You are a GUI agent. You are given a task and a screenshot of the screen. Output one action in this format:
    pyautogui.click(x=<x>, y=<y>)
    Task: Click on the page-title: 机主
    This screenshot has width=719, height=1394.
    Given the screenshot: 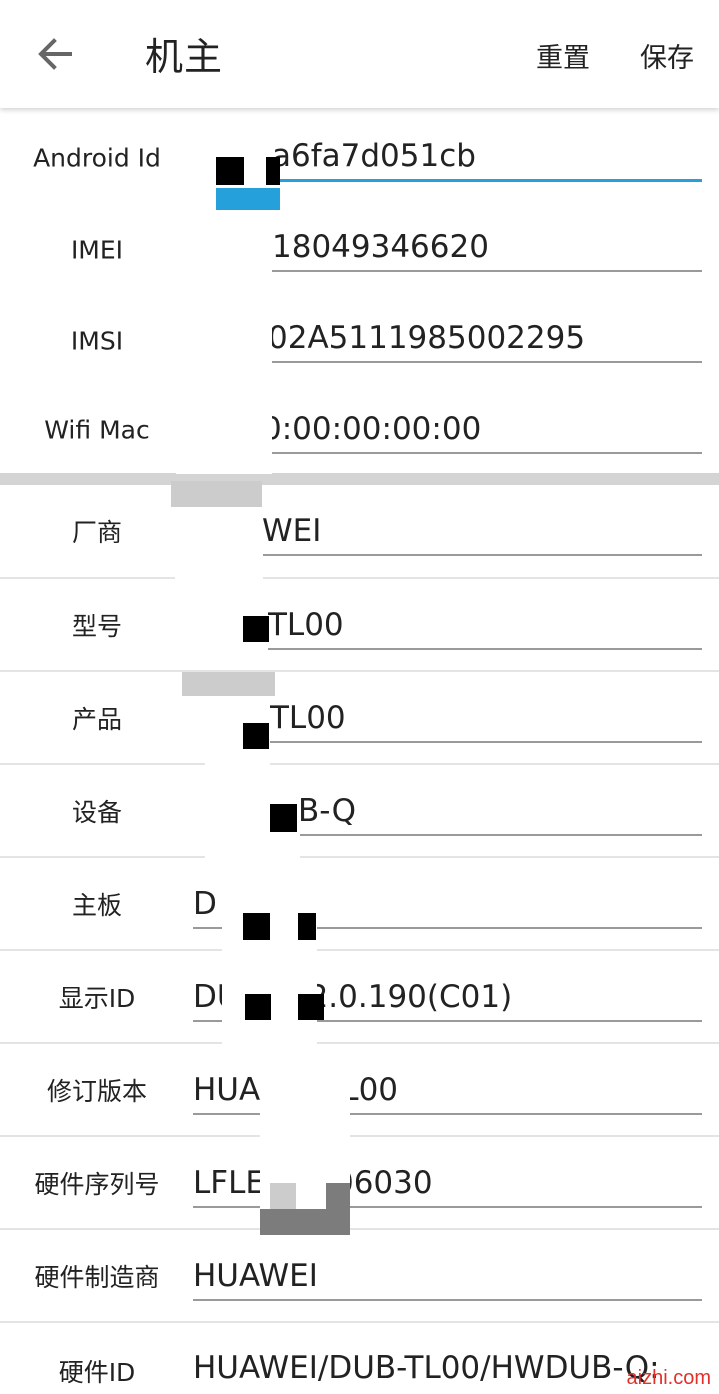 What is the action you would take?
    pyautogui.click(x=184, y=57)
    